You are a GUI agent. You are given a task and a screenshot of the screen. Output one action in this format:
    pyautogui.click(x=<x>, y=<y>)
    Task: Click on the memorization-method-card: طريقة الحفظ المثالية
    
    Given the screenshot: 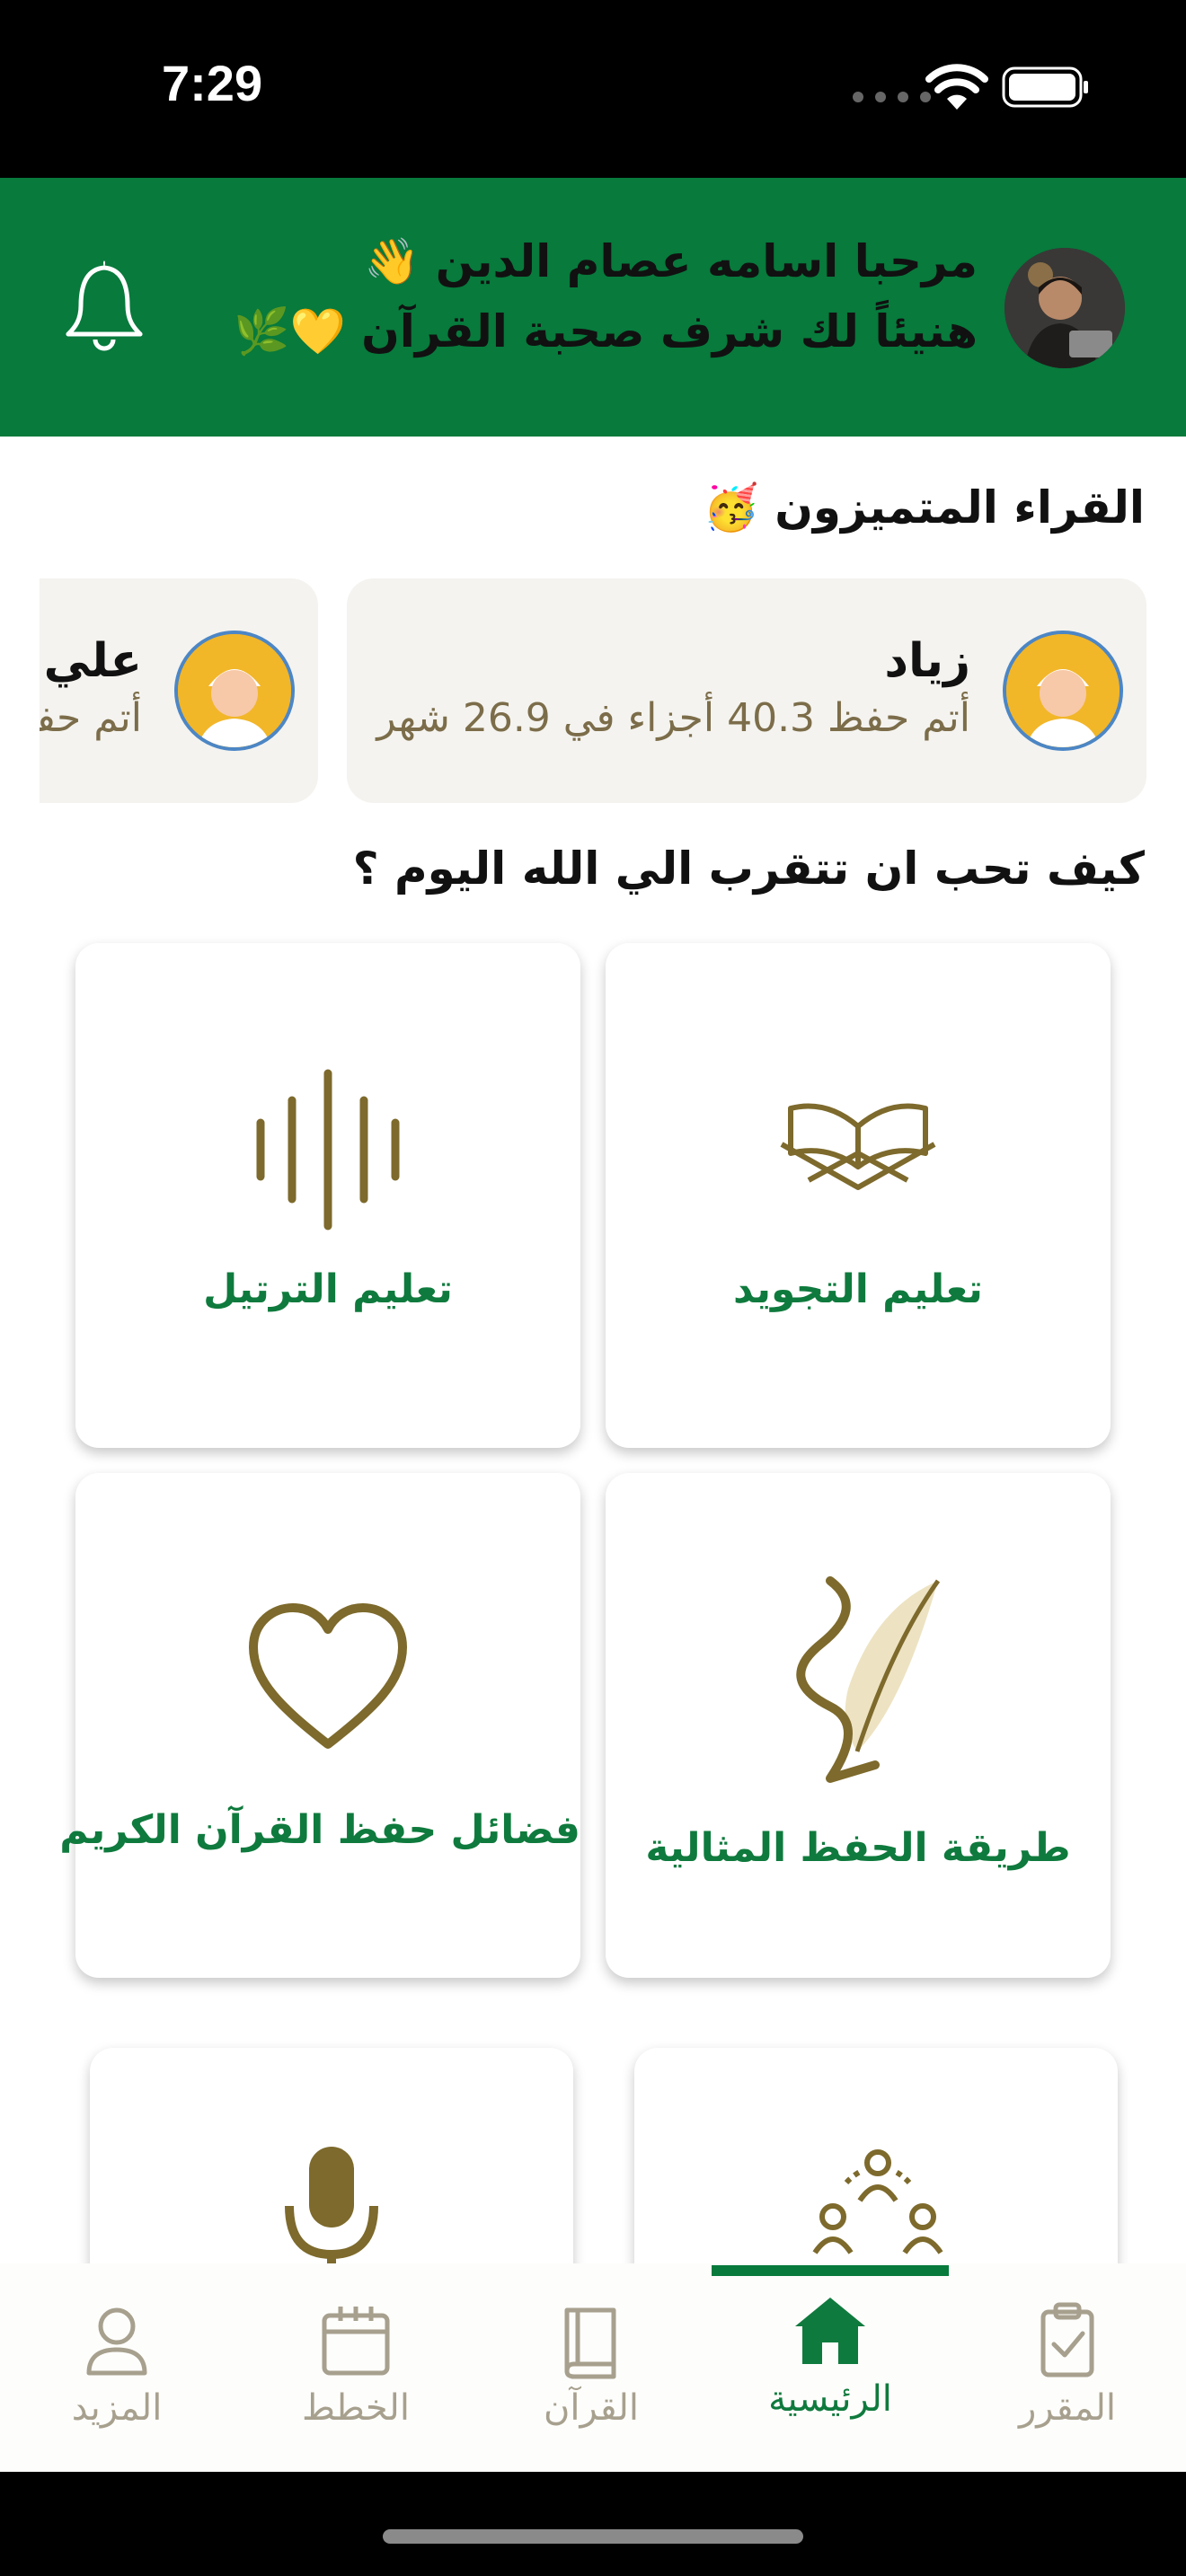 What is the action you would take?
    pyautogui.click(x=858, y=1725)
    